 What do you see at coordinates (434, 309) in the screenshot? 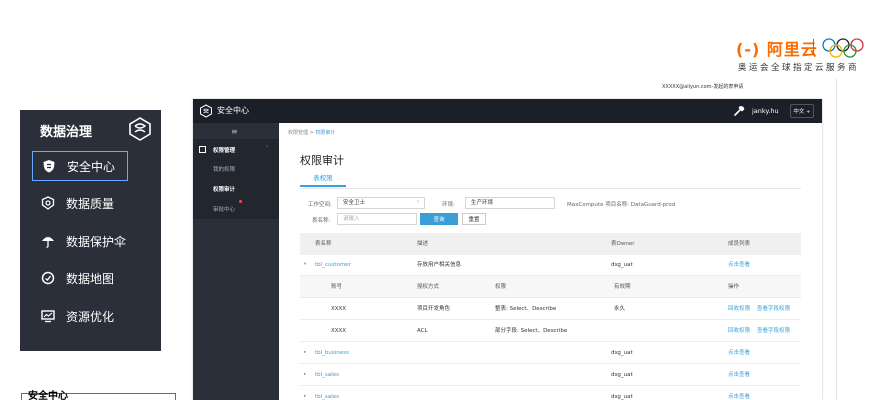
I see `sub-grant: 项目开发角色` at bounding box center [434, 309].